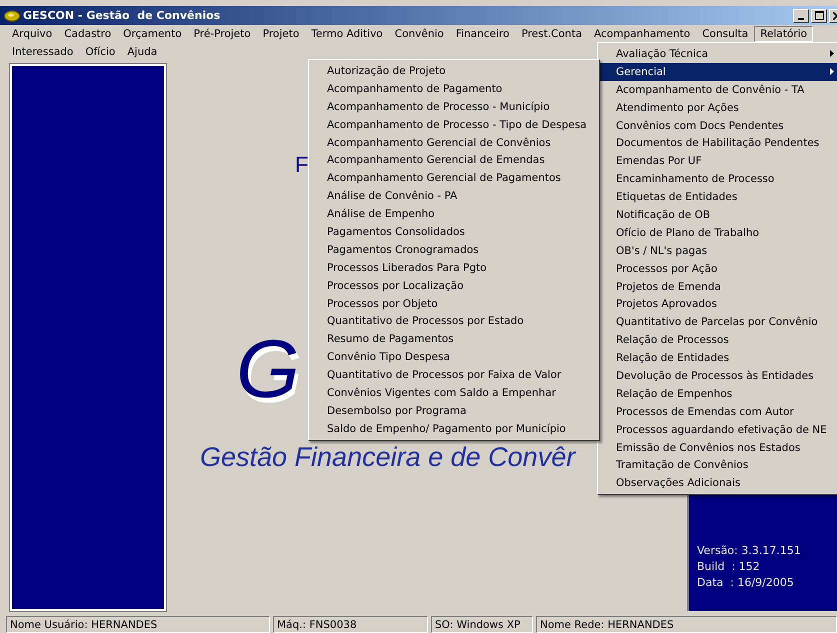  What do you see at coordinates (749, 550) in the screenshot?
I see `version-info: Versão: 3.3.17.151` at bounding box center [749, 550].